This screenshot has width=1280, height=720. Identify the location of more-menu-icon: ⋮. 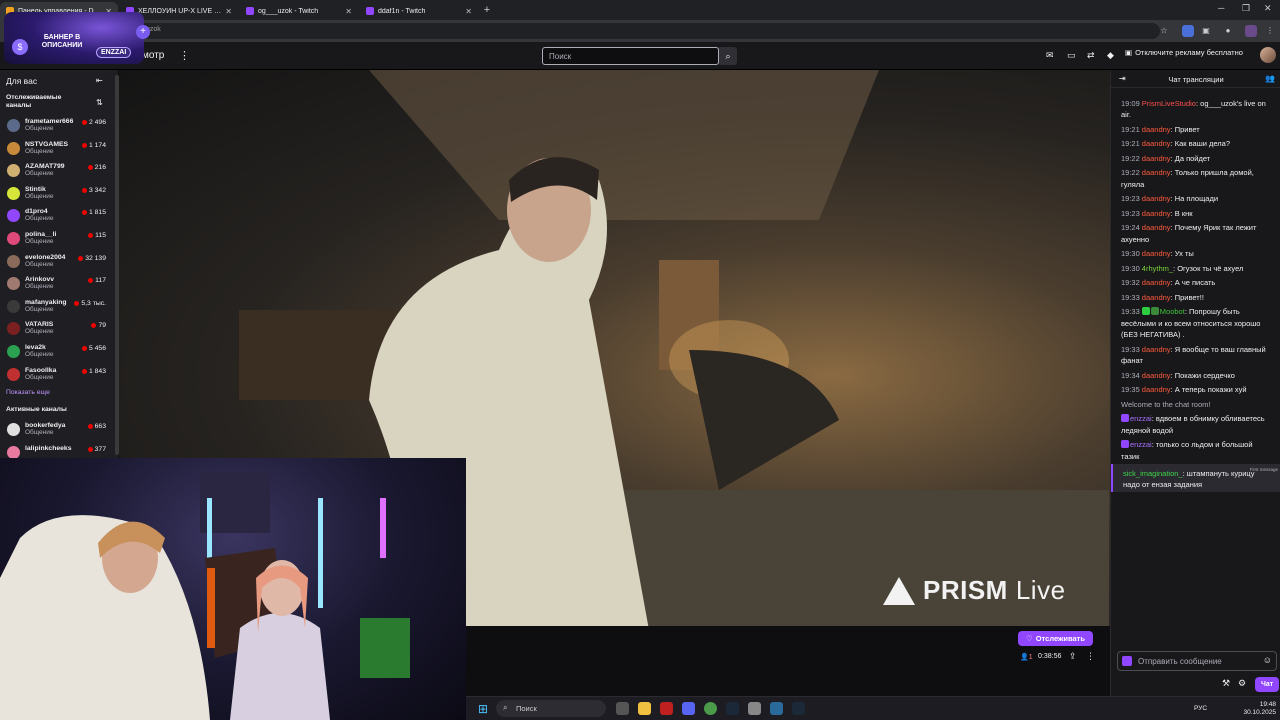
(184, 55).